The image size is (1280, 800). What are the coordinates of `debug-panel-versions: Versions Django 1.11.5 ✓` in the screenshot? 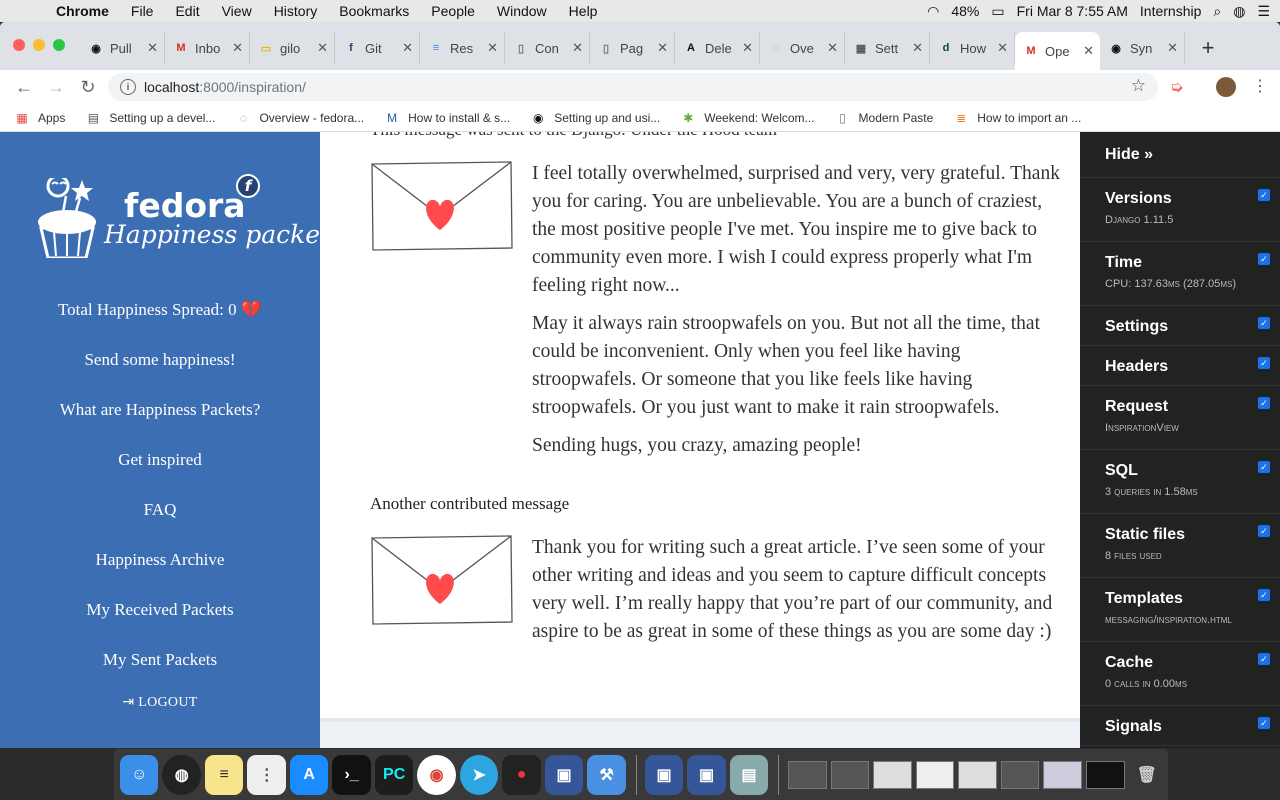 It's located at (1180, 210).